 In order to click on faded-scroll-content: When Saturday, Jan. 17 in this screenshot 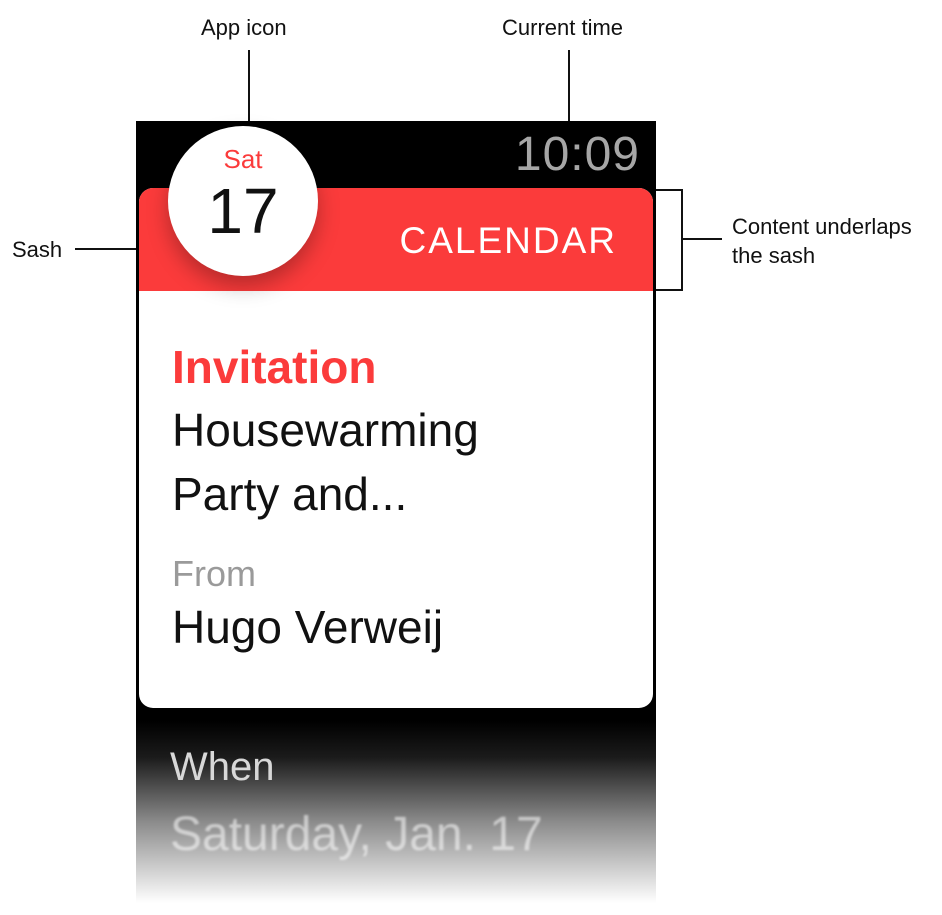, I will do `click(396, 812)`.